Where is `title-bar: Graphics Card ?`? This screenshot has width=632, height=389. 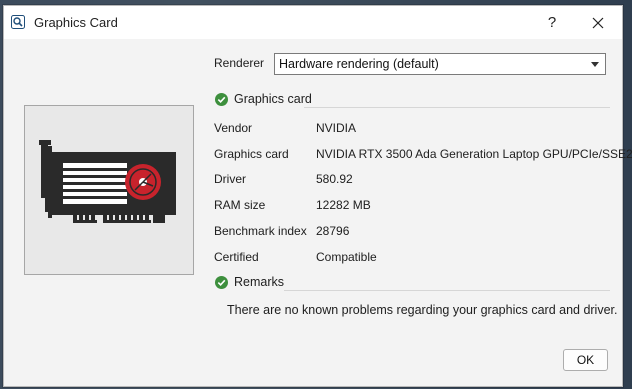 title-bar: Graphics Card ? is located at coordinates (313, 22).